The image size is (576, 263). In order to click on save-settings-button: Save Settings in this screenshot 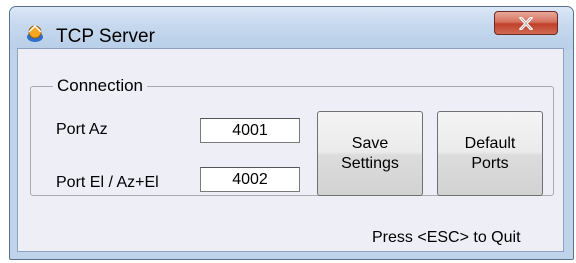, I will do `click(370, 153)`.